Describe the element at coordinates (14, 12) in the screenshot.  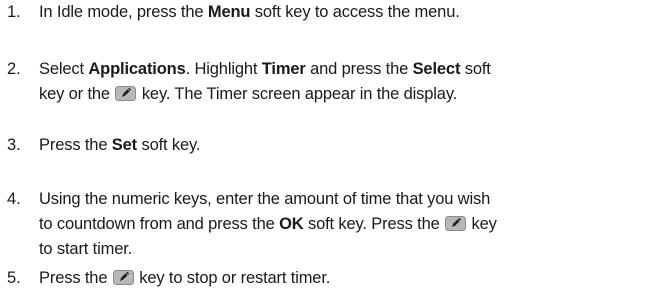
I see `step-number: 1.` at that location.